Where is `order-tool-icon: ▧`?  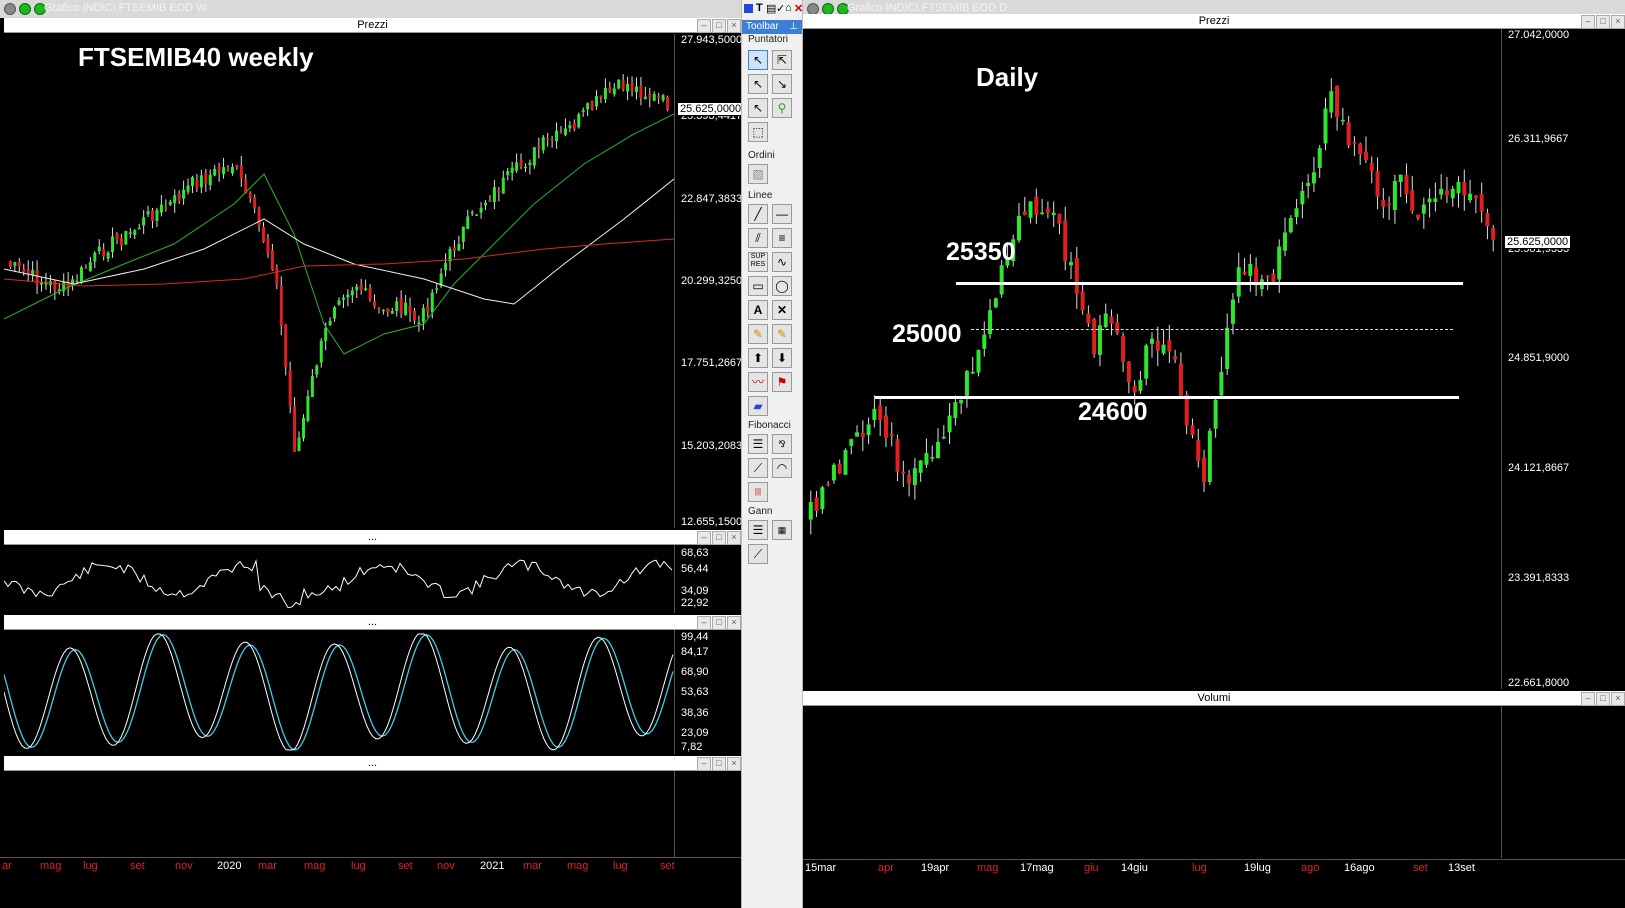
order-tool-icon: ▧ is located at coordinates (758, 174).